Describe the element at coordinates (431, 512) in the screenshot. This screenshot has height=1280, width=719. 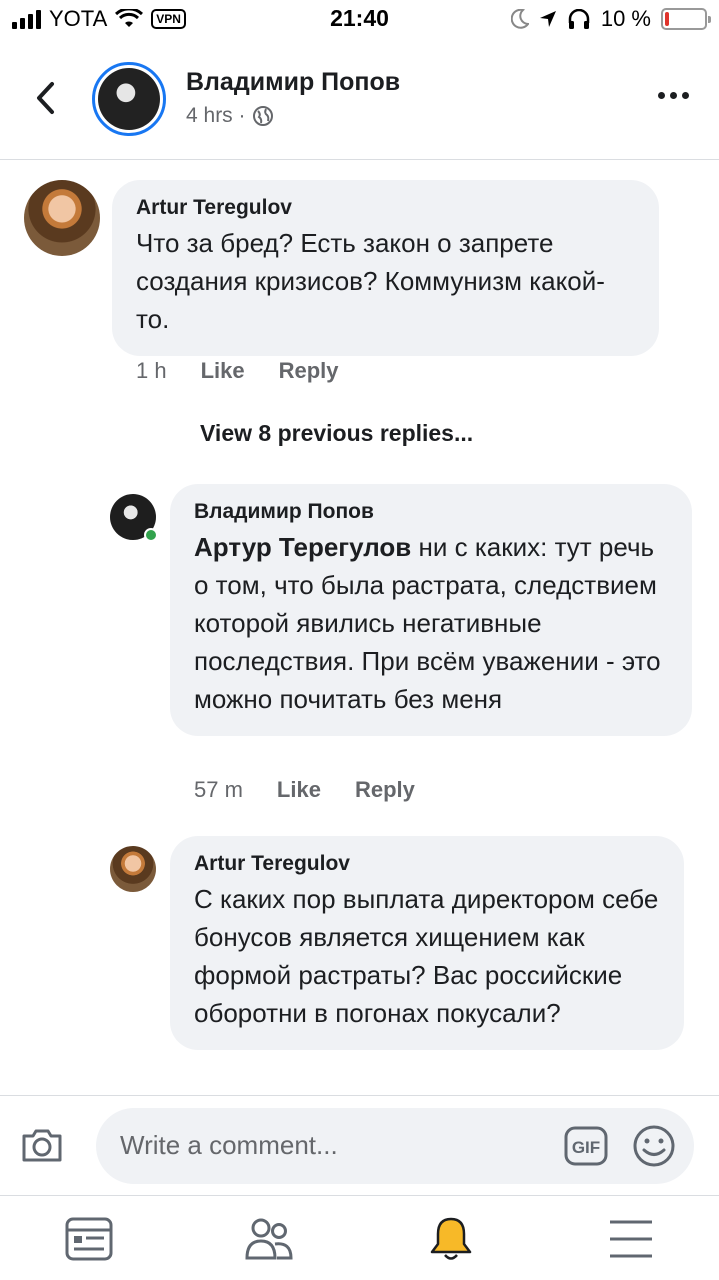
I see `comment-author: Владимир Попов` at that location.